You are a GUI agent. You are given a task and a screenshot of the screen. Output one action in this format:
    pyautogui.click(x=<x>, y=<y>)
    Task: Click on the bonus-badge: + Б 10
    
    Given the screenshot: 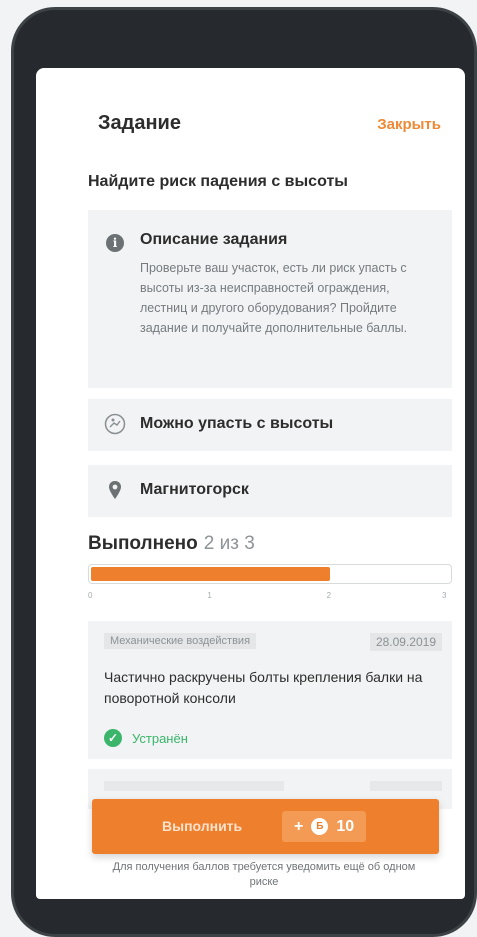 What is the action you would take?
    pyautogui.click(x=324, y=826)
    